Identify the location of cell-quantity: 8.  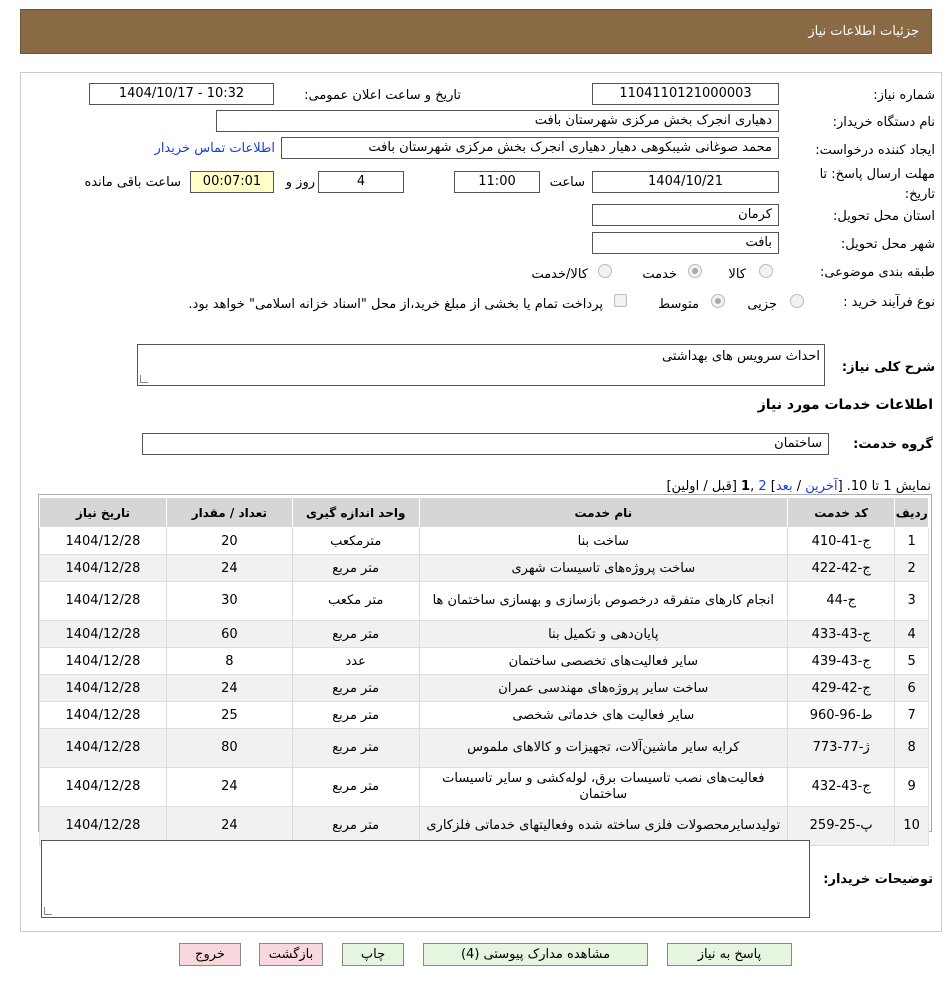
(229, 661).